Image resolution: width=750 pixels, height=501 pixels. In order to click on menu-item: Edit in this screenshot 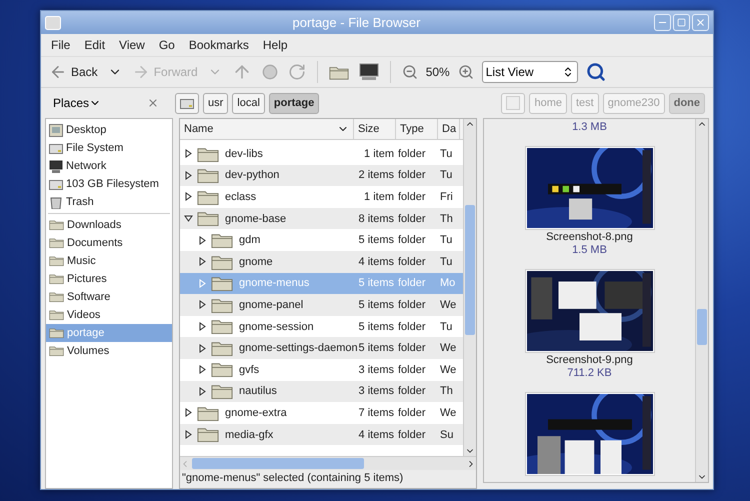, I will do `click(95, 45)`.